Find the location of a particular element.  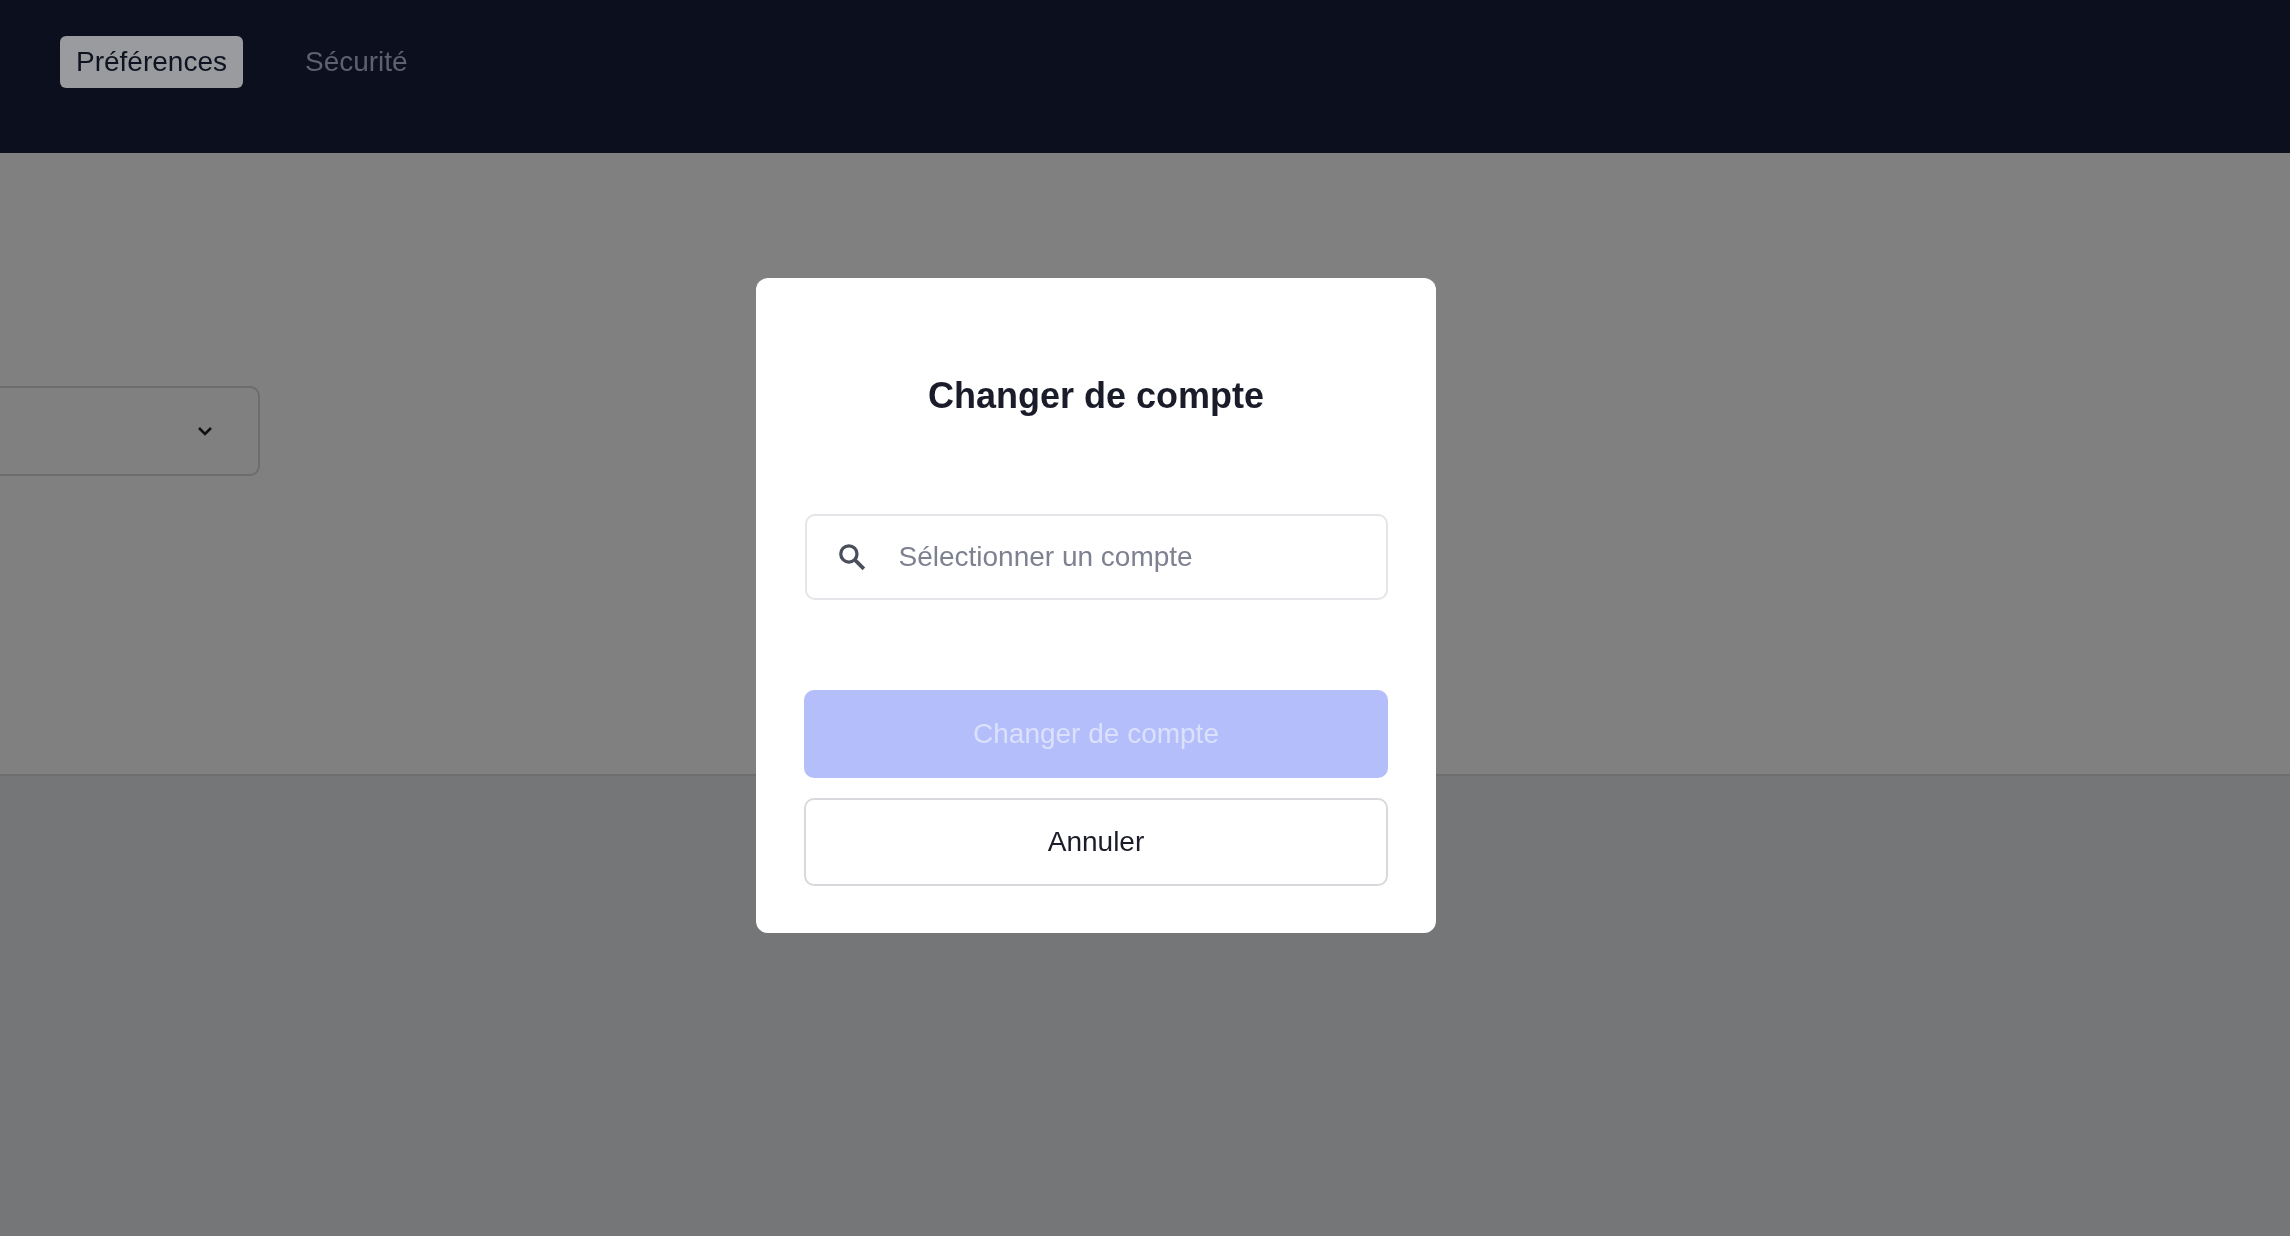

tab: Préférences is located at coordinates (151, 62).